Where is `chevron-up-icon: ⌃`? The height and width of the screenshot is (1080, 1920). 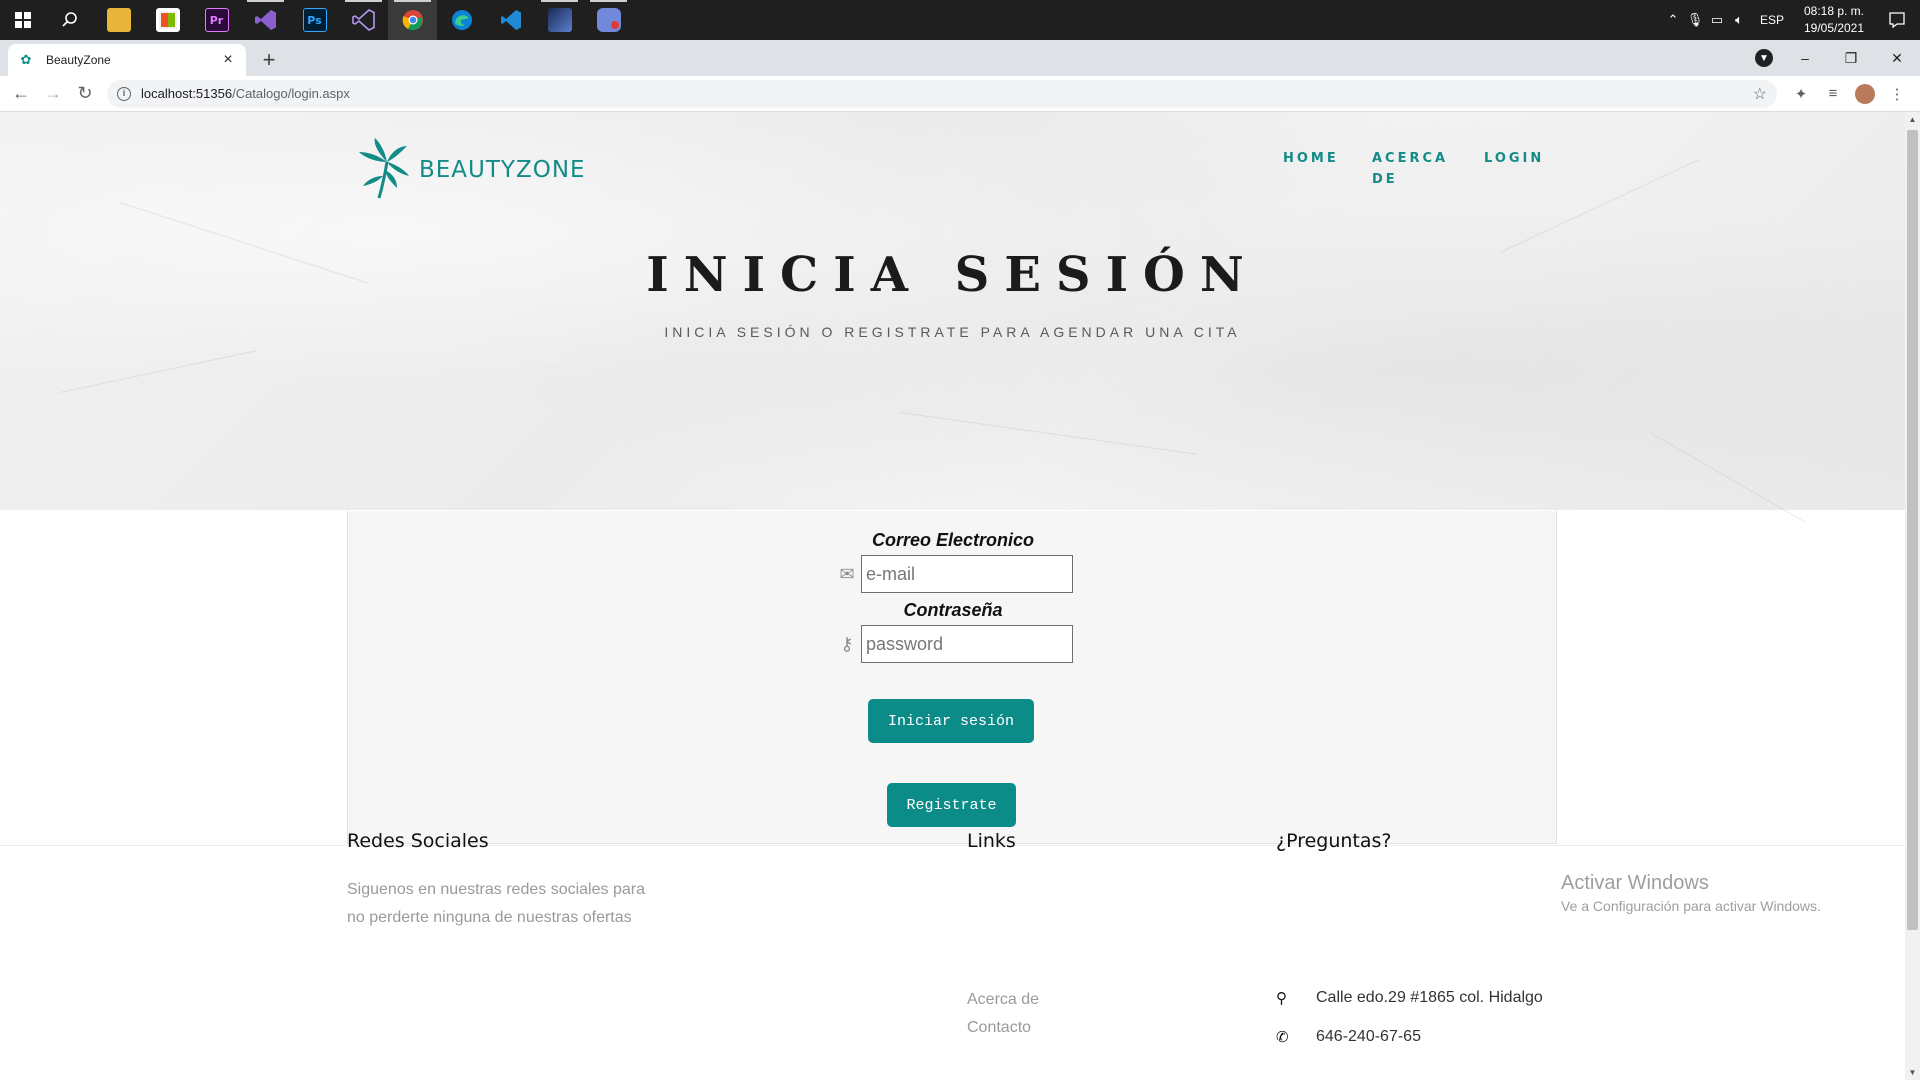 chevron-up-icon: ⌃ is located at coordinates (1673, 20).